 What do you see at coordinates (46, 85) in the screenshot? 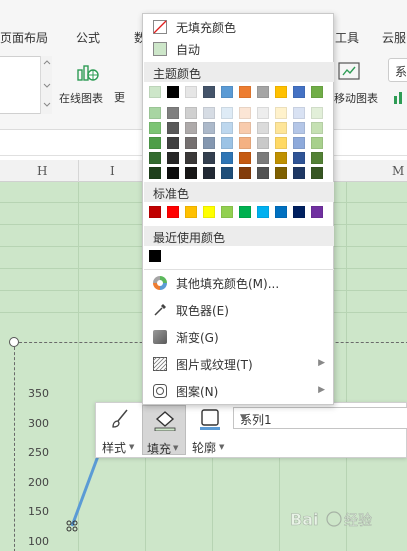
I see `gallery-scrollbar` at bounding box center [46, 85].